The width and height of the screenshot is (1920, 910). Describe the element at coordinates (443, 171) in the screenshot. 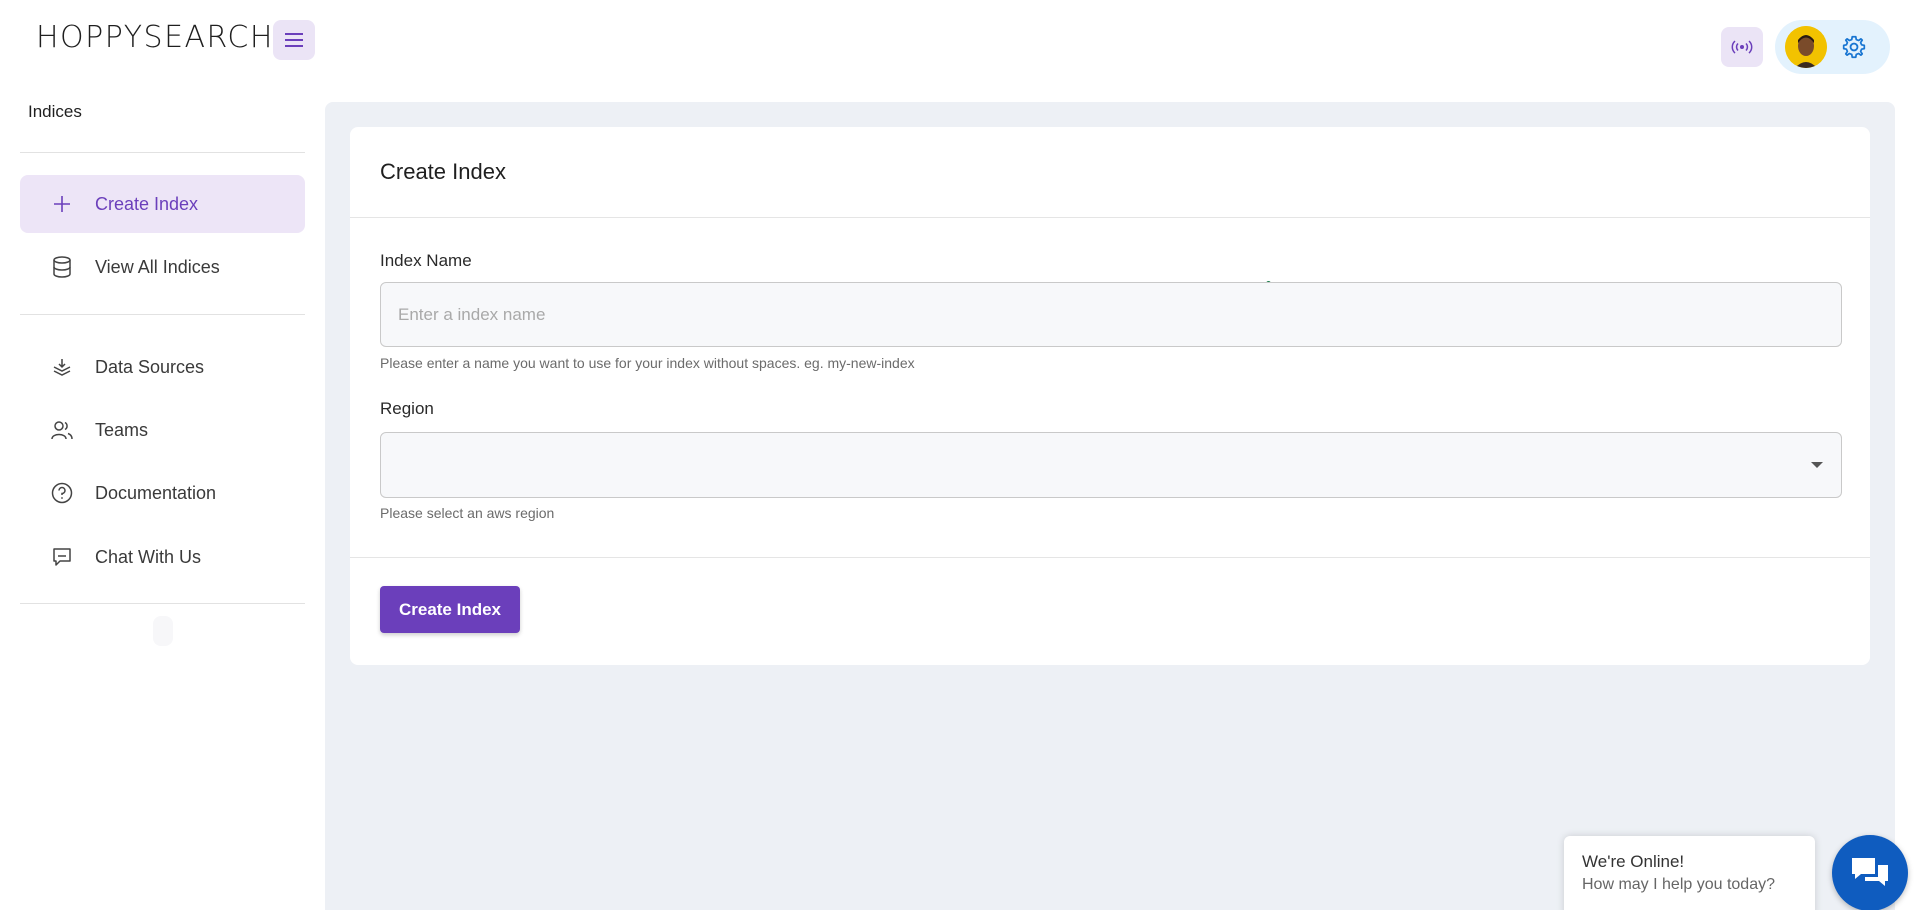

I see `card-title: Create Index` at that location.